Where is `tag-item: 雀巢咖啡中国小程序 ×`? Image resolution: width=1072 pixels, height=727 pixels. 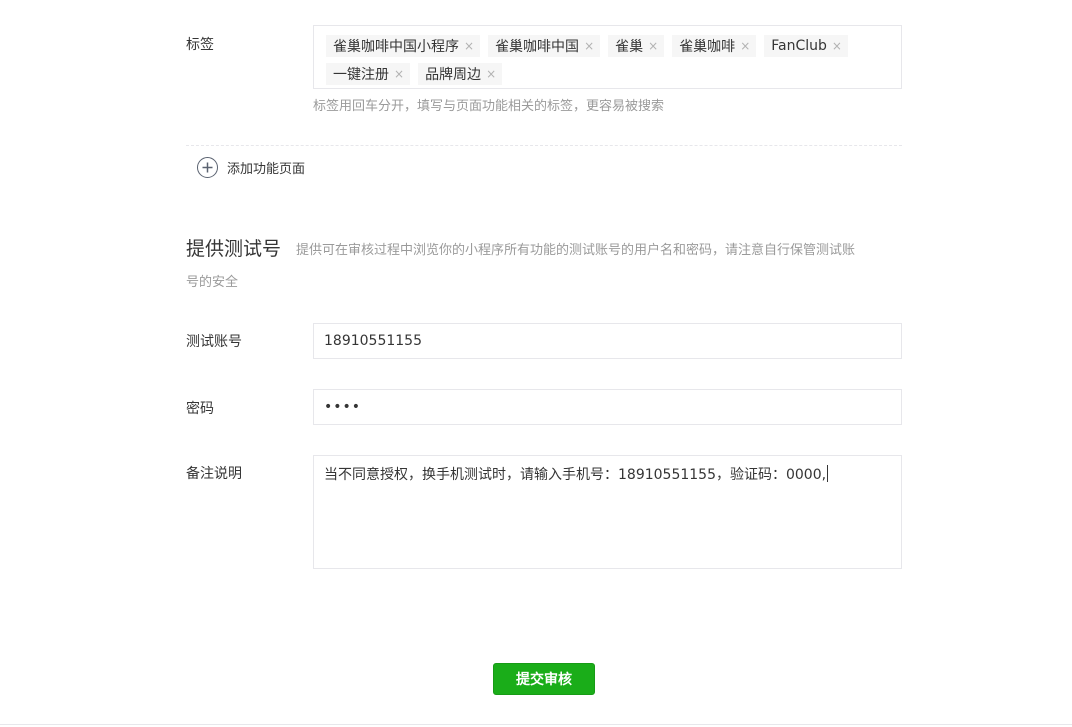
tag-item: 雀巢咖啡中国小程序 × is located at coordinates (403, 46).